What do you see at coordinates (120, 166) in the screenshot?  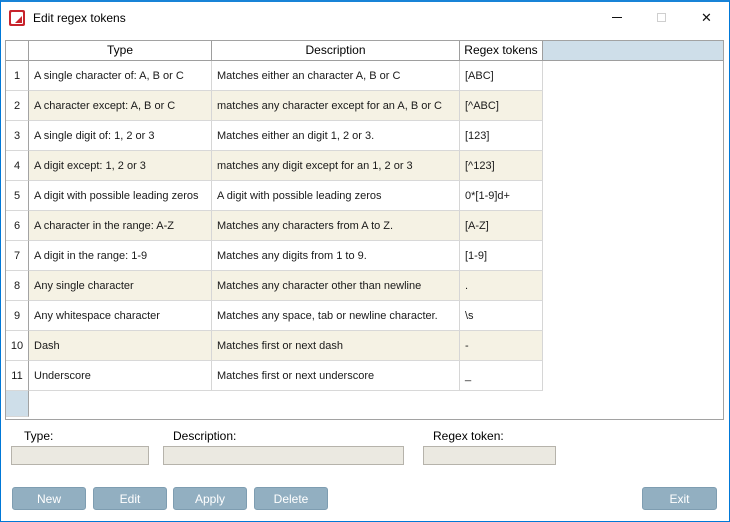 I see `type-cell: A digit except: 1, 2 or 3` at bounding box center [120, 166].